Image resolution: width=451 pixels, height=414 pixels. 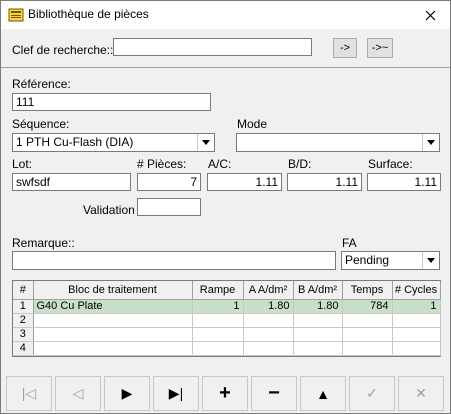 I want to click on prev-icon: ◁, so click(x=78, y=393).